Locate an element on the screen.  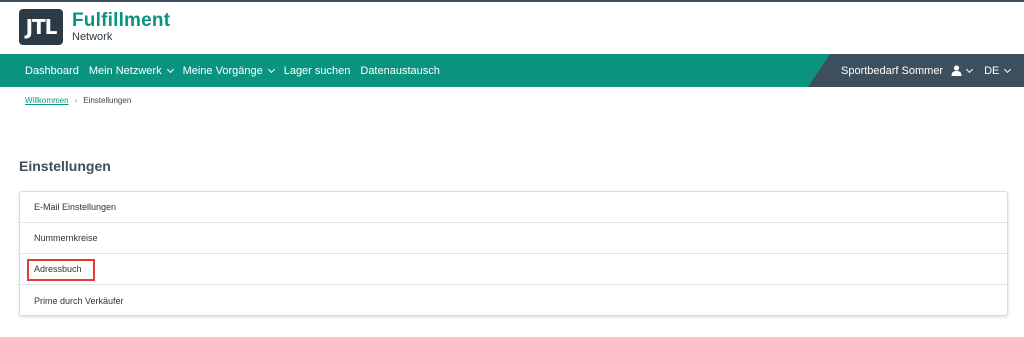
logo-mark: JTL is located at coordinates (41, 27).